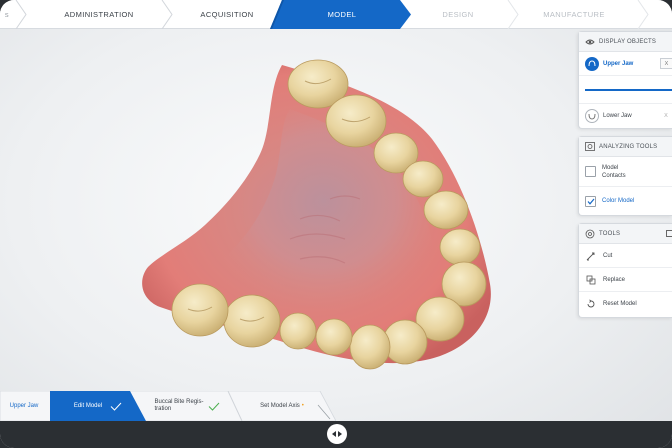 The height and width of the screenshot is (448, 672). What do you see at coordinates (666, 63) in the screenshot?
I see `upper-jaw-toggle: X` at bounding box center [666, 63].